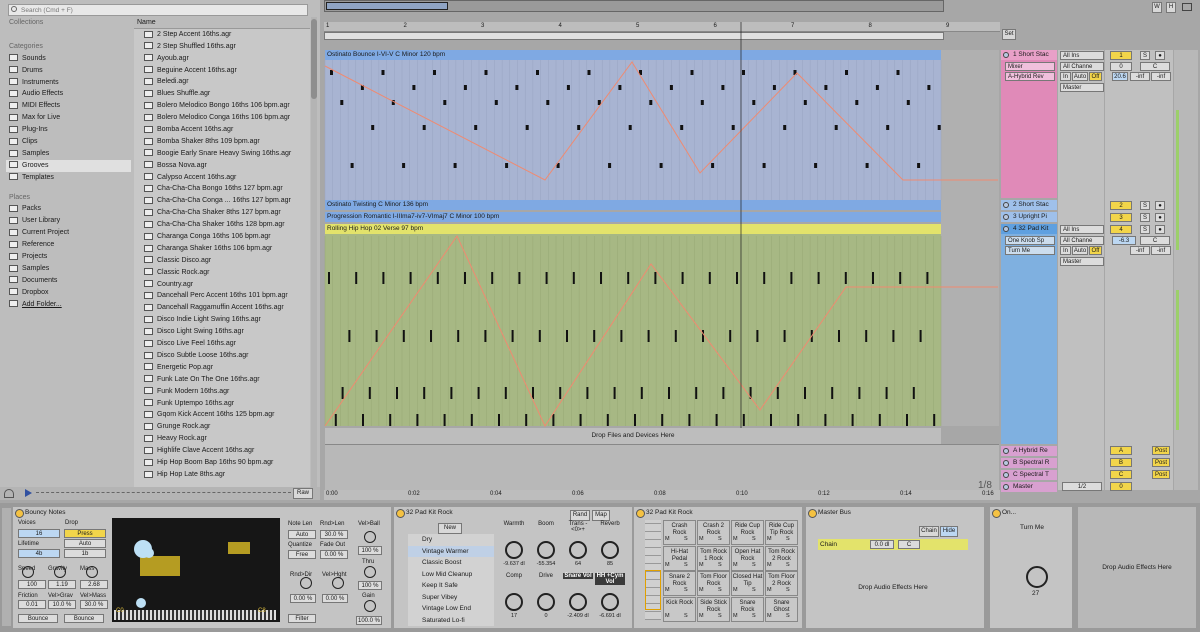  I want to click on track1-input: All Ins, so click(1082, 55).